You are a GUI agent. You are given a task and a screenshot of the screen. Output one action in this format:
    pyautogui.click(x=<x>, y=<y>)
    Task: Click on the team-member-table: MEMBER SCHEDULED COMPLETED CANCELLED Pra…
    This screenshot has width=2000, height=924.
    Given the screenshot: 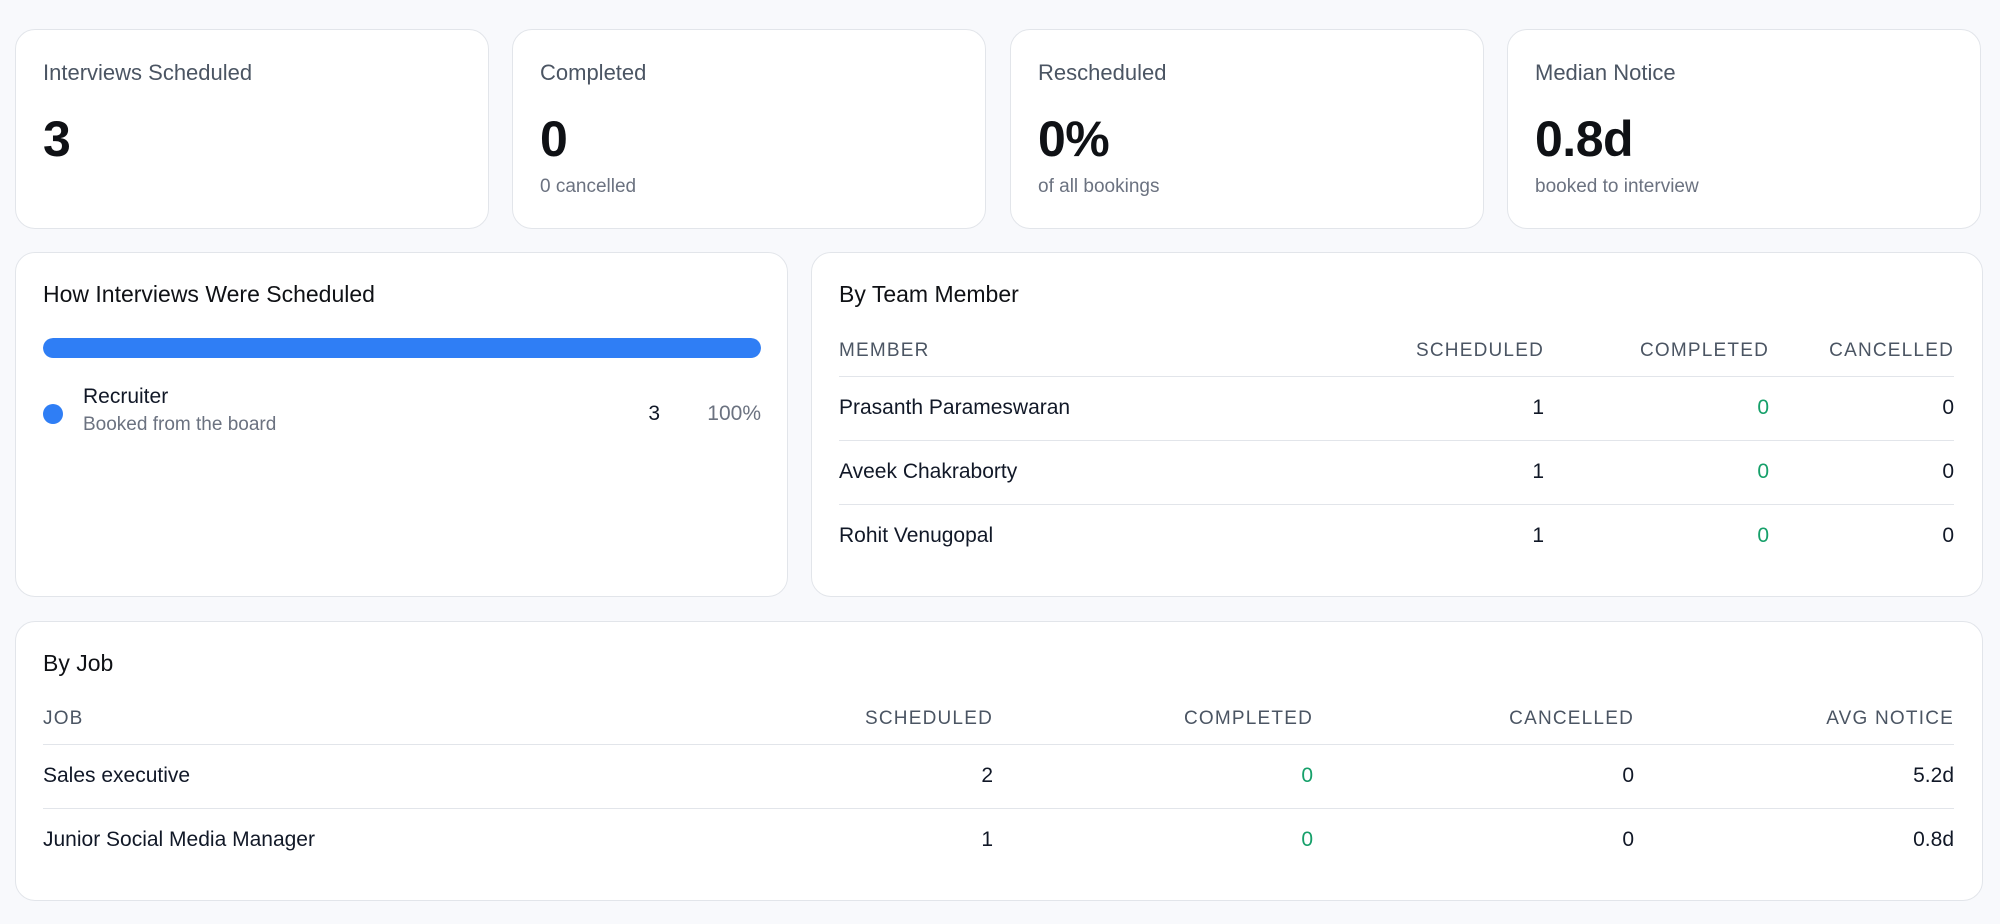 What is the action you would take?
    pyautogui.click(x=1396, y=447)
    